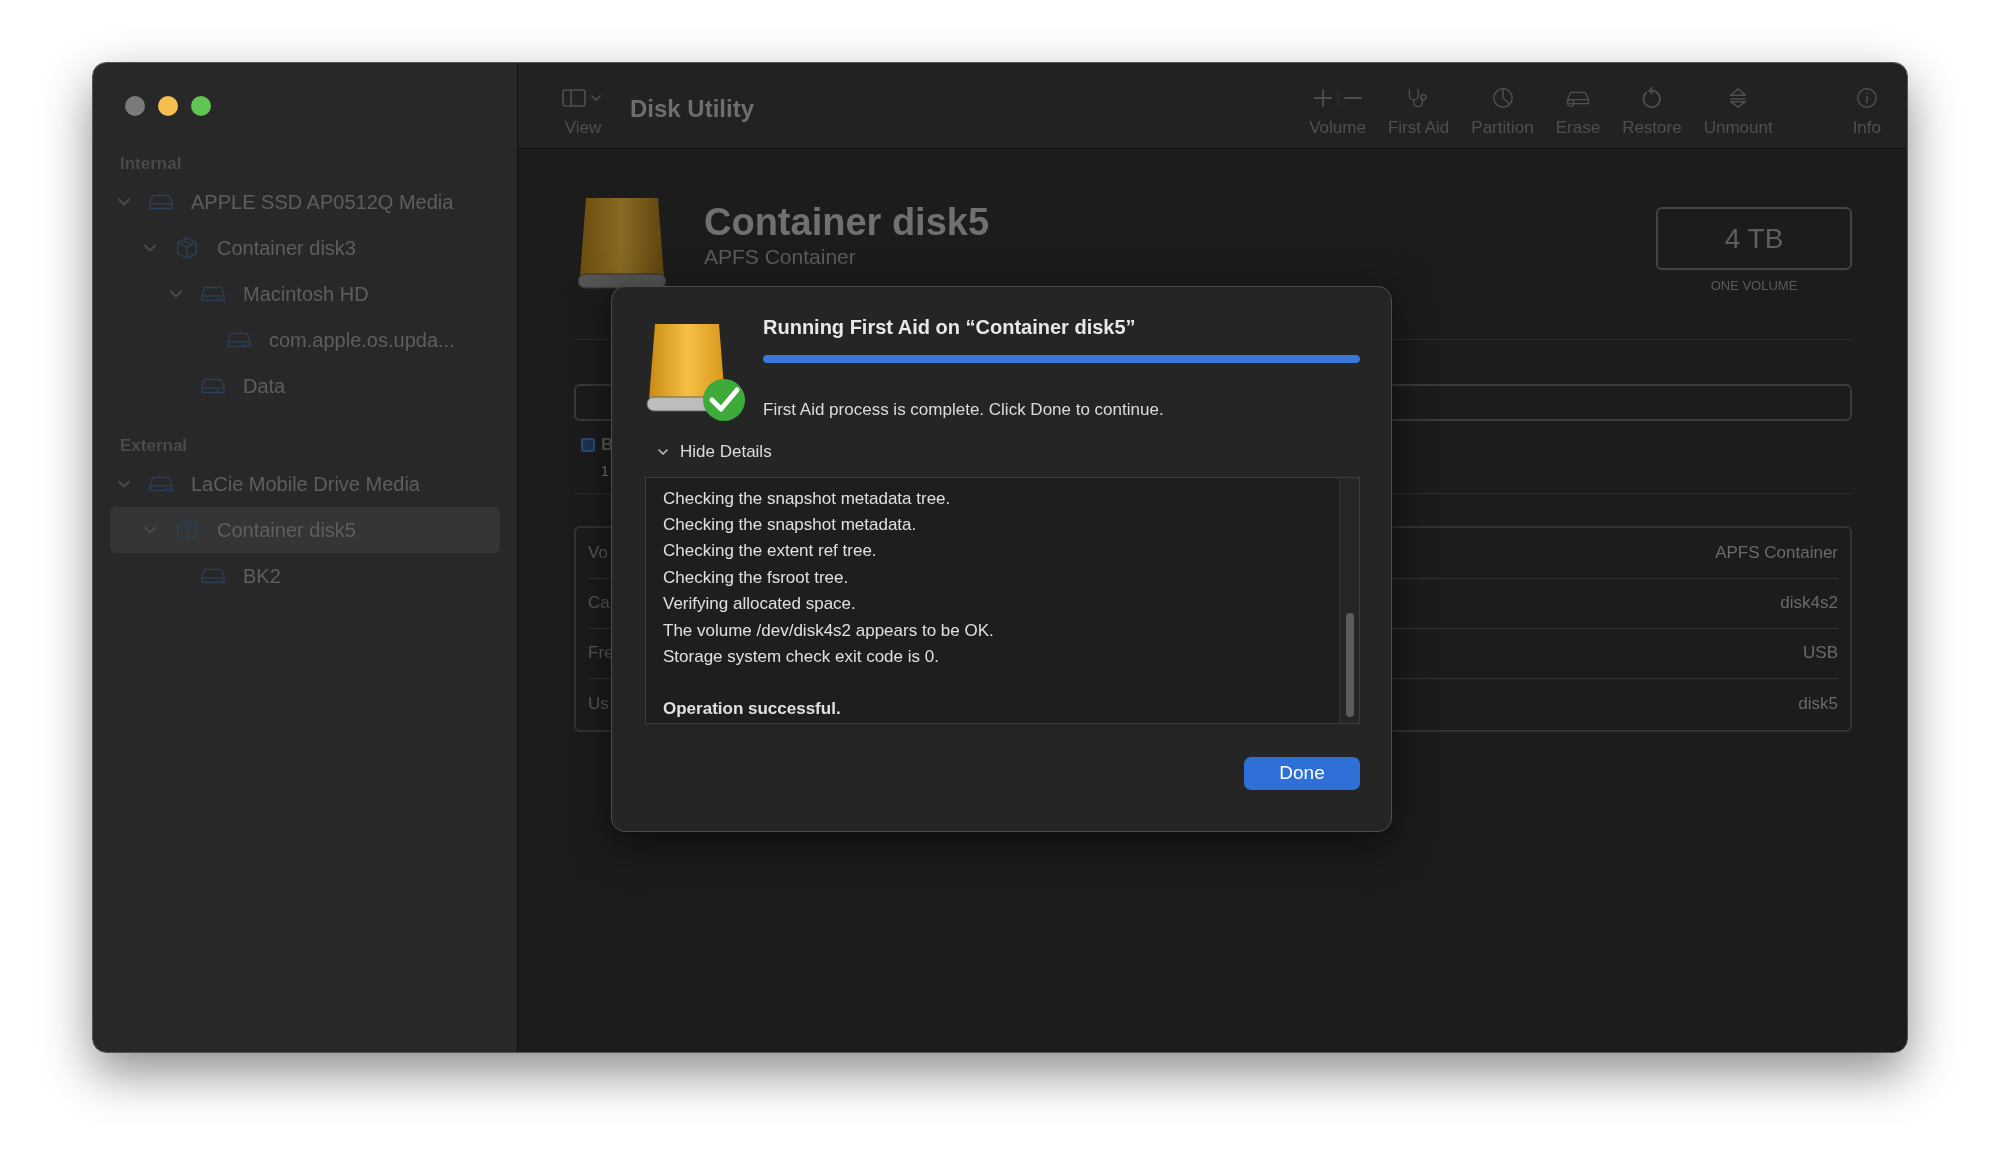 This screenshot has width=2000, height=1175. Describe the element at coordinates (801, 656) in the screenshot. I see `log-line: Storage system check exit code is 0.` at that location.